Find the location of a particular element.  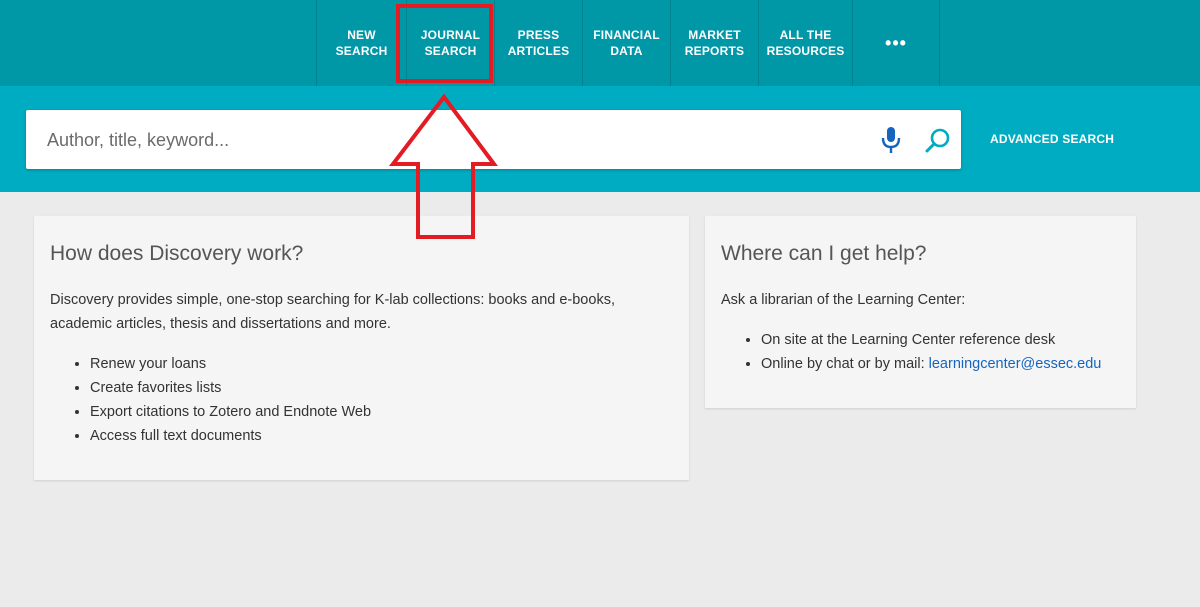

advanced-search-link: ADVANCED SEARCH is located at coordinates (1052, 139).